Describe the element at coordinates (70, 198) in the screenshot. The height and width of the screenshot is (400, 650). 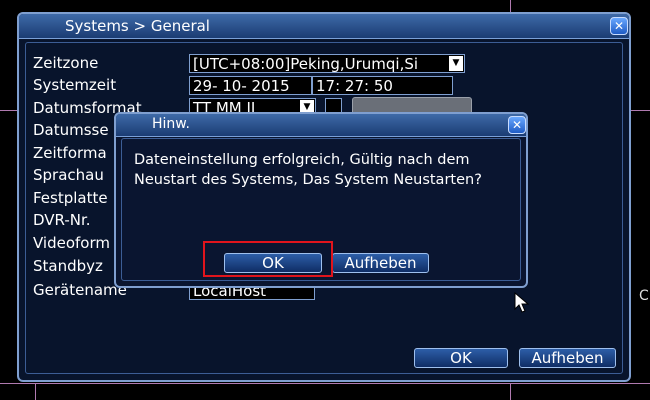
I see `label-hard-disk: Festplatte` at that location.